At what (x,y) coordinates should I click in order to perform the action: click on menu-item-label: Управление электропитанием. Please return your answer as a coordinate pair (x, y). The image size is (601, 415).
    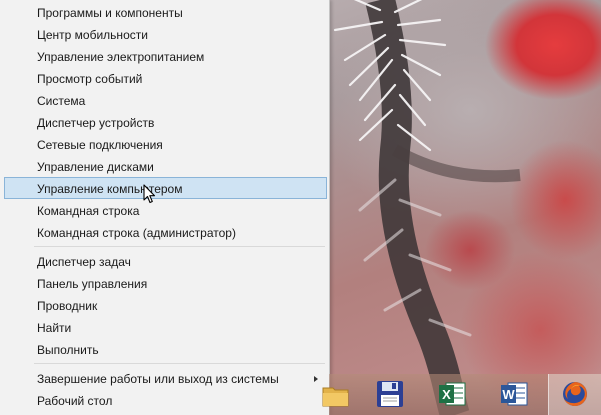
    Looking at the image, I should click on (121, 57).